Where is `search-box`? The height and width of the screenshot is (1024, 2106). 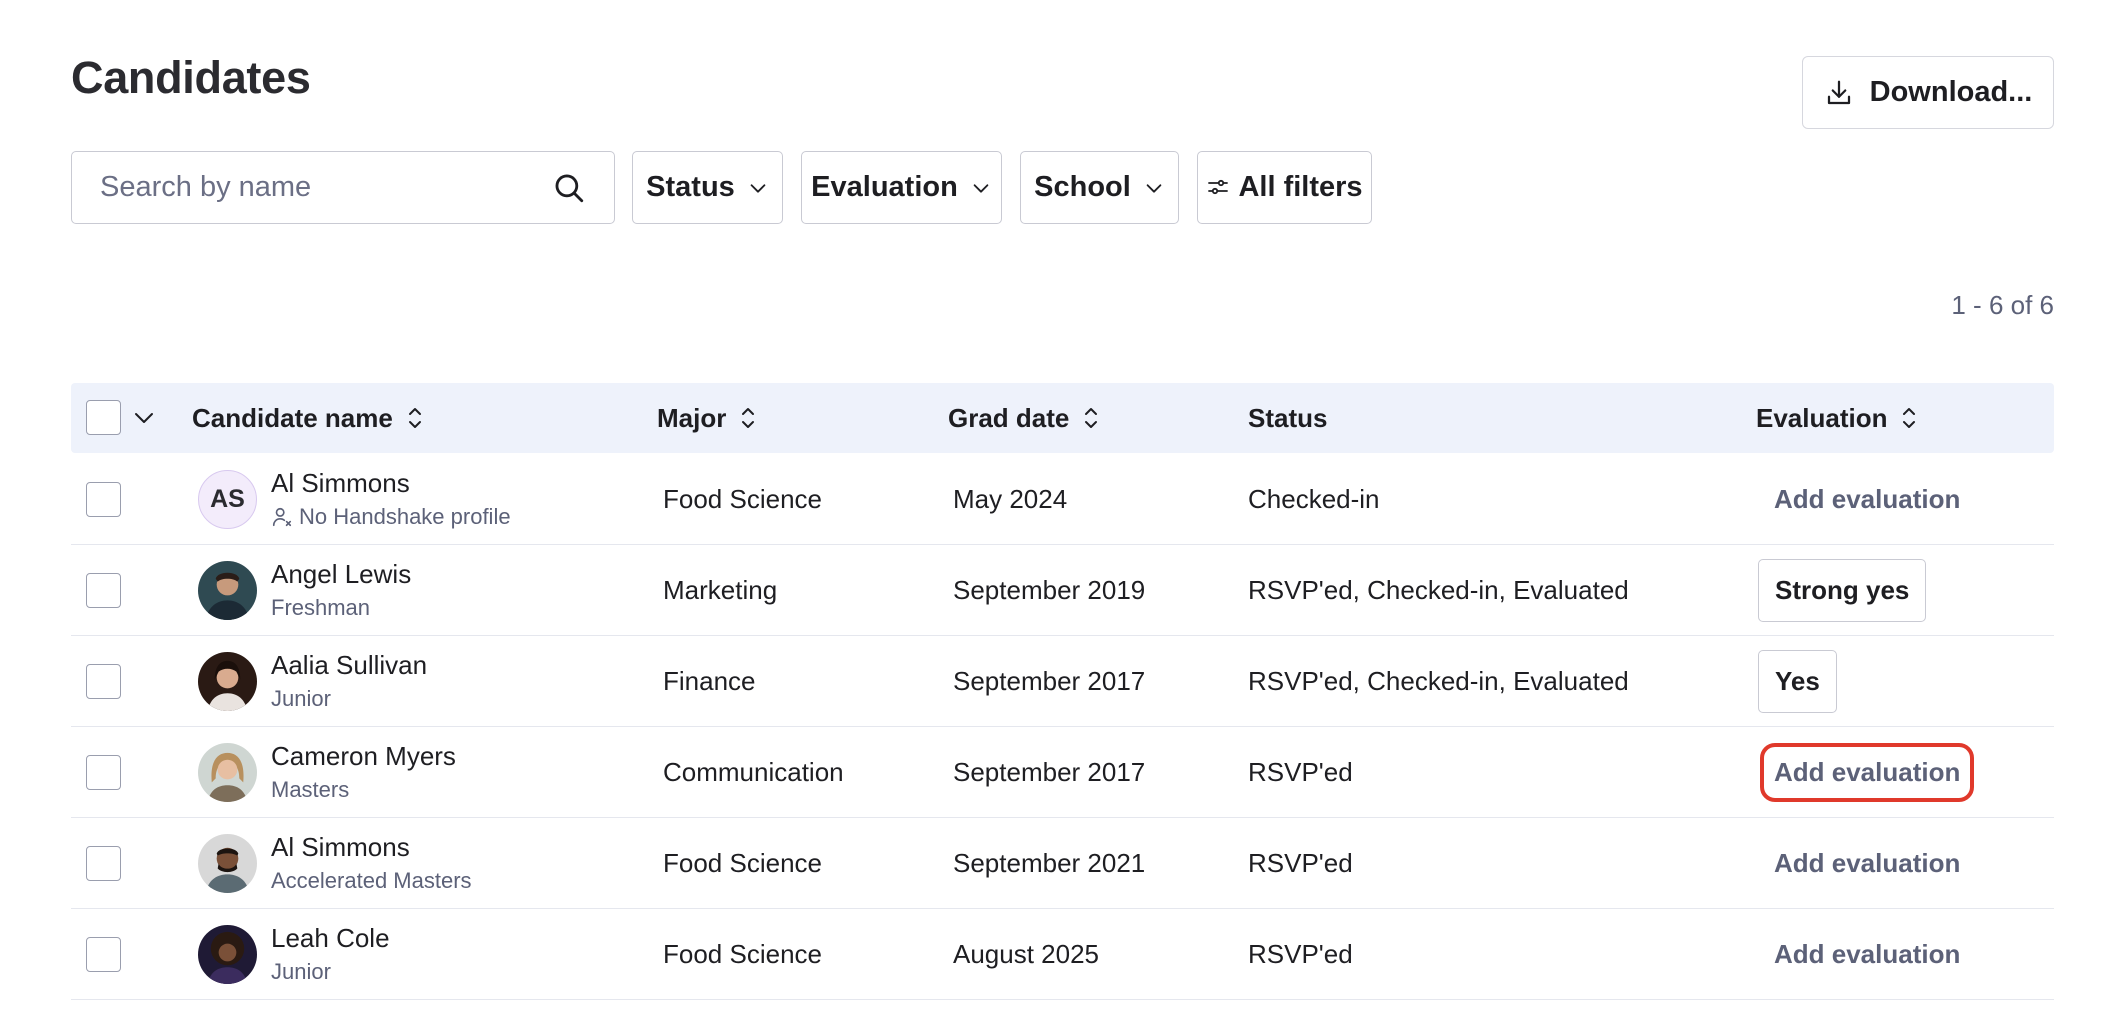 search-box is located at coordinates (343, 187).